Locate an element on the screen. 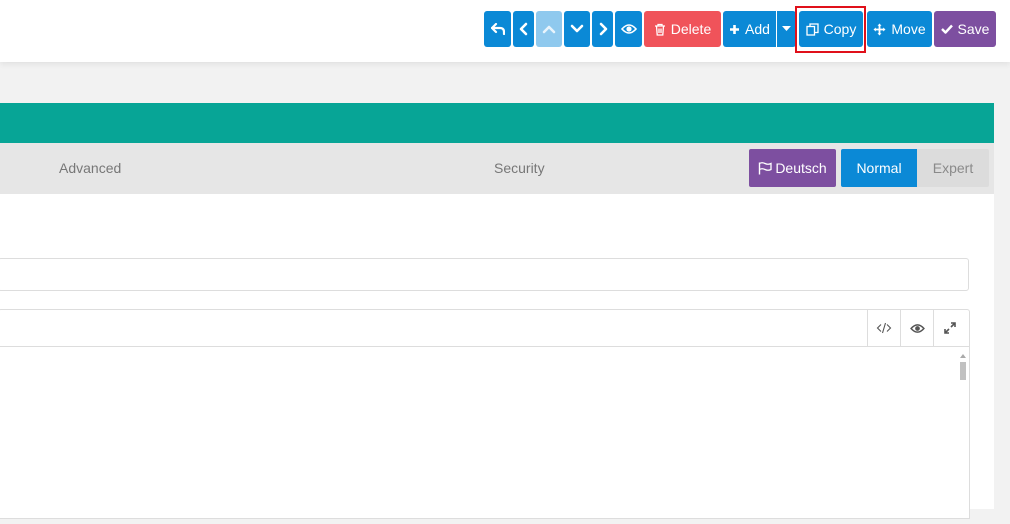 This screenshot has width=1010, height=524. tab-bar: Advanced Security Deutsch Normal Expert is located at coordinates (497, 168).